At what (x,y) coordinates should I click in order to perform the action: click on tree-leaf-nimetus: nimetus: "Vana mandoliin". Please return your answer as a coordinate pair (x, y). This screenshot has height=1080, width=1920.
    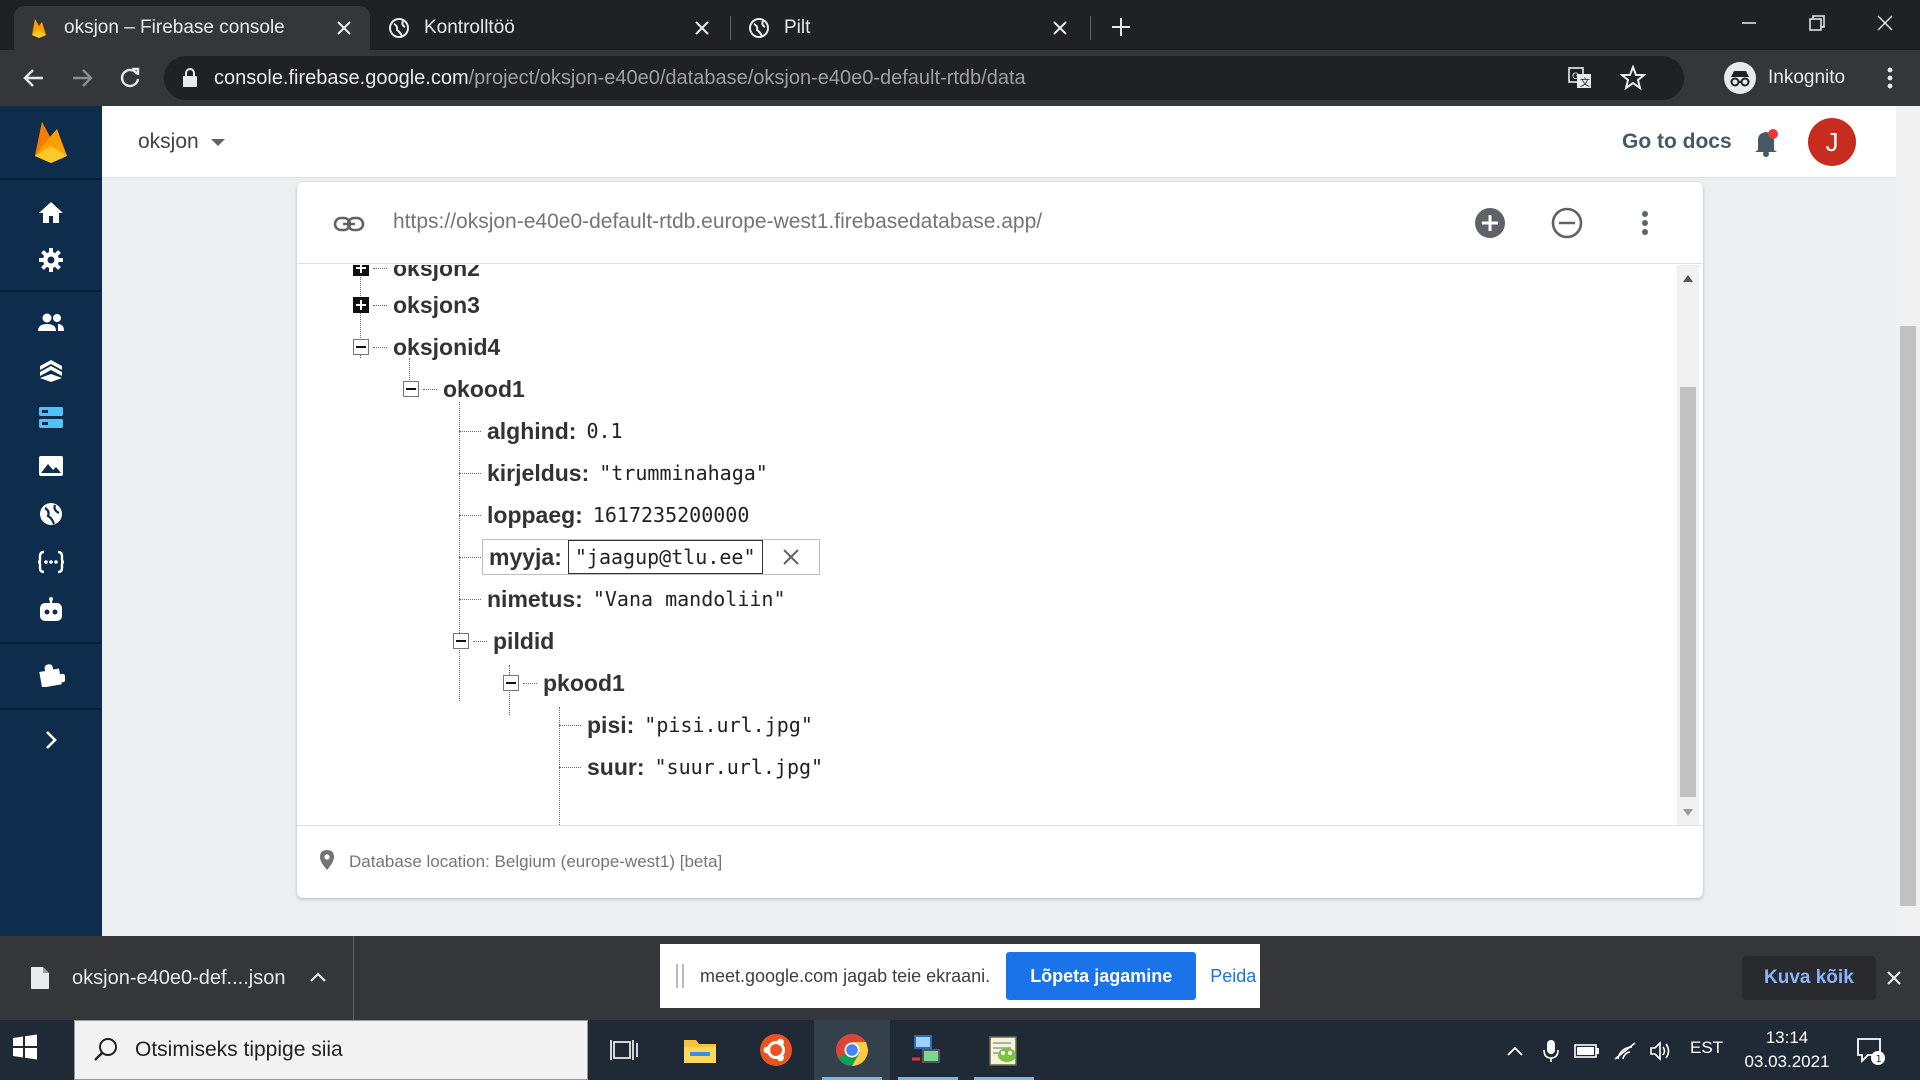
    Looking at the image, I should click on (622, 599).